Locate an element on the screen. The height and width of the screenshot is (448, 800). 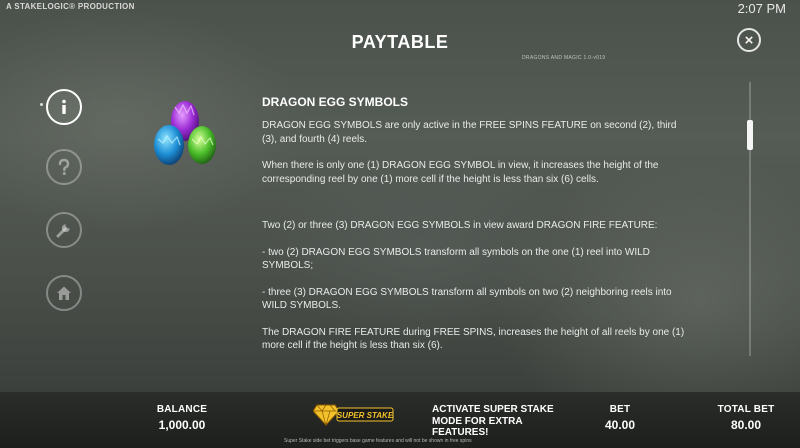
total-bet-display: TOTAL BET 80.00 is located at coordinates (746, 418).